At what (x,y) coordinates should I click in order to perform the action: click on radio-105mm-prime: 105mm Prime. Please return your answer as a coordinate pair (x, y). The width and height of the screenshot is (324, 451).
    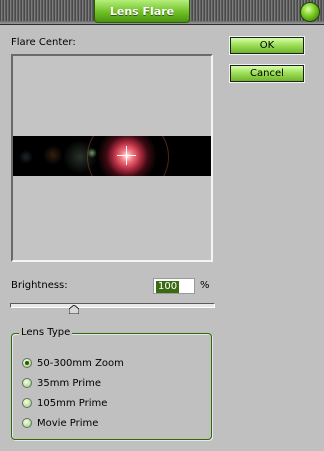
    Looking at the image, I should click on (122, 403).